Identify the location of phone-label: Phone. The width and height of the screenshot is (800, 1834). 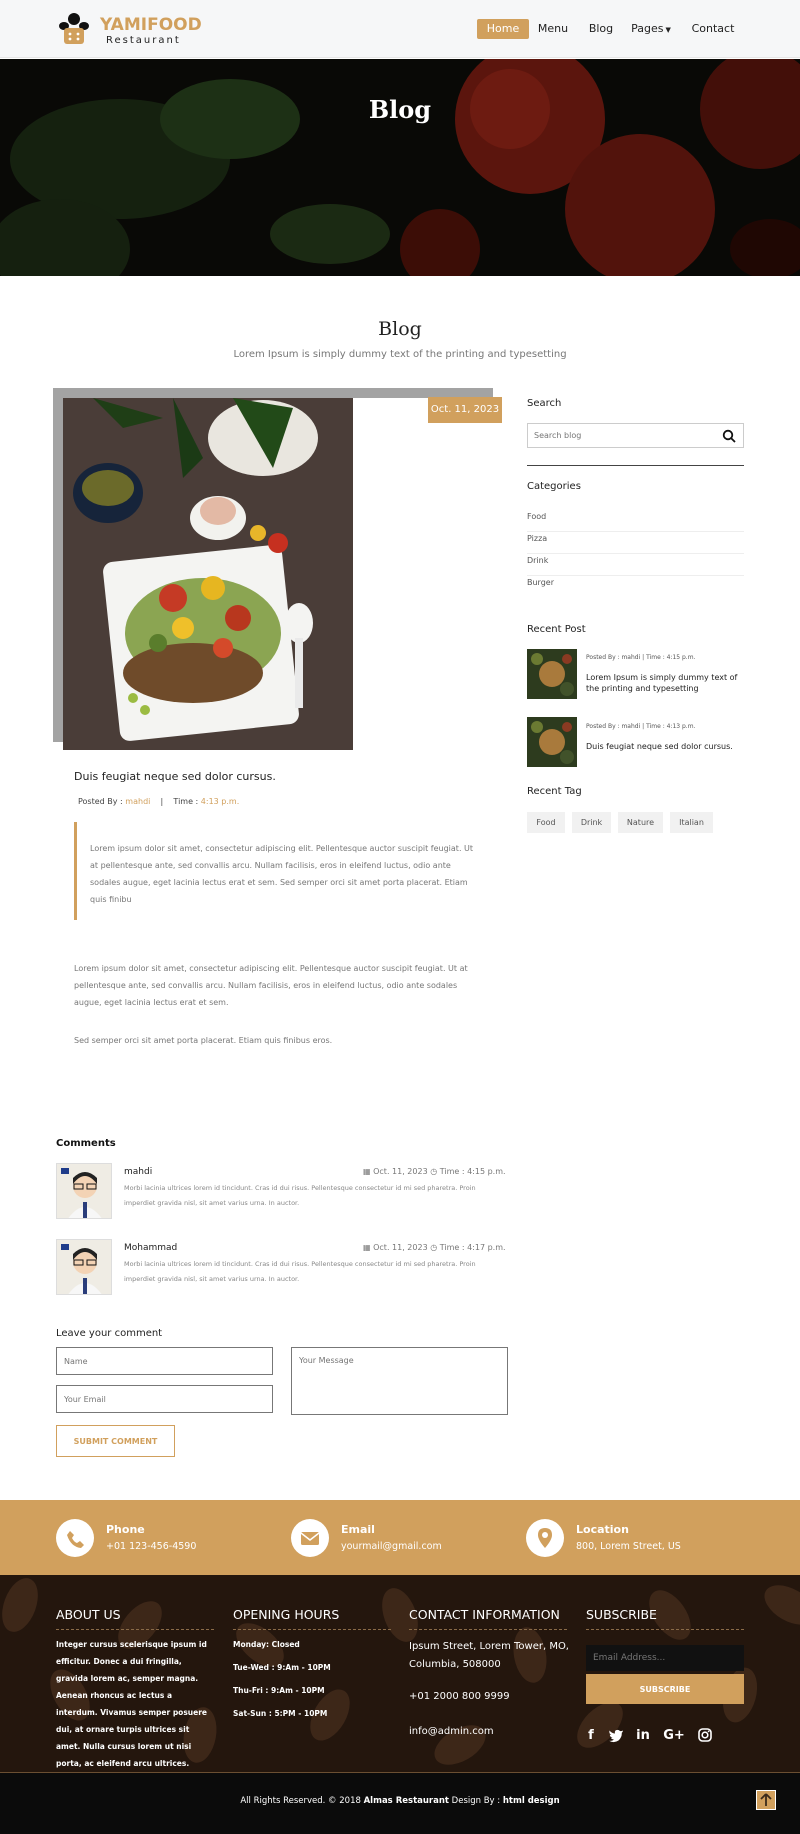
(125, 1529).